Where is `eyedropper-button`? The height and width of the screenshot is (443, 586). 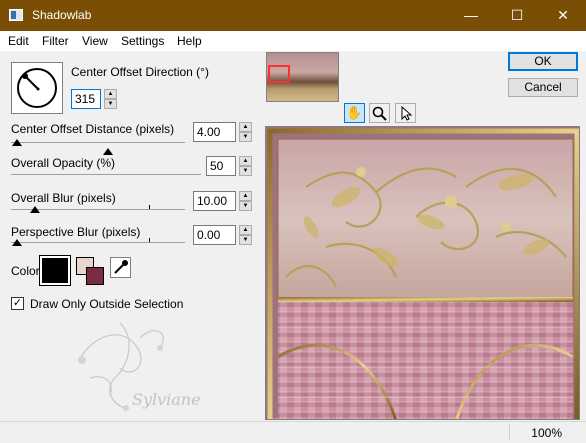
eyedropper-button is located at coordinates (120, 267).